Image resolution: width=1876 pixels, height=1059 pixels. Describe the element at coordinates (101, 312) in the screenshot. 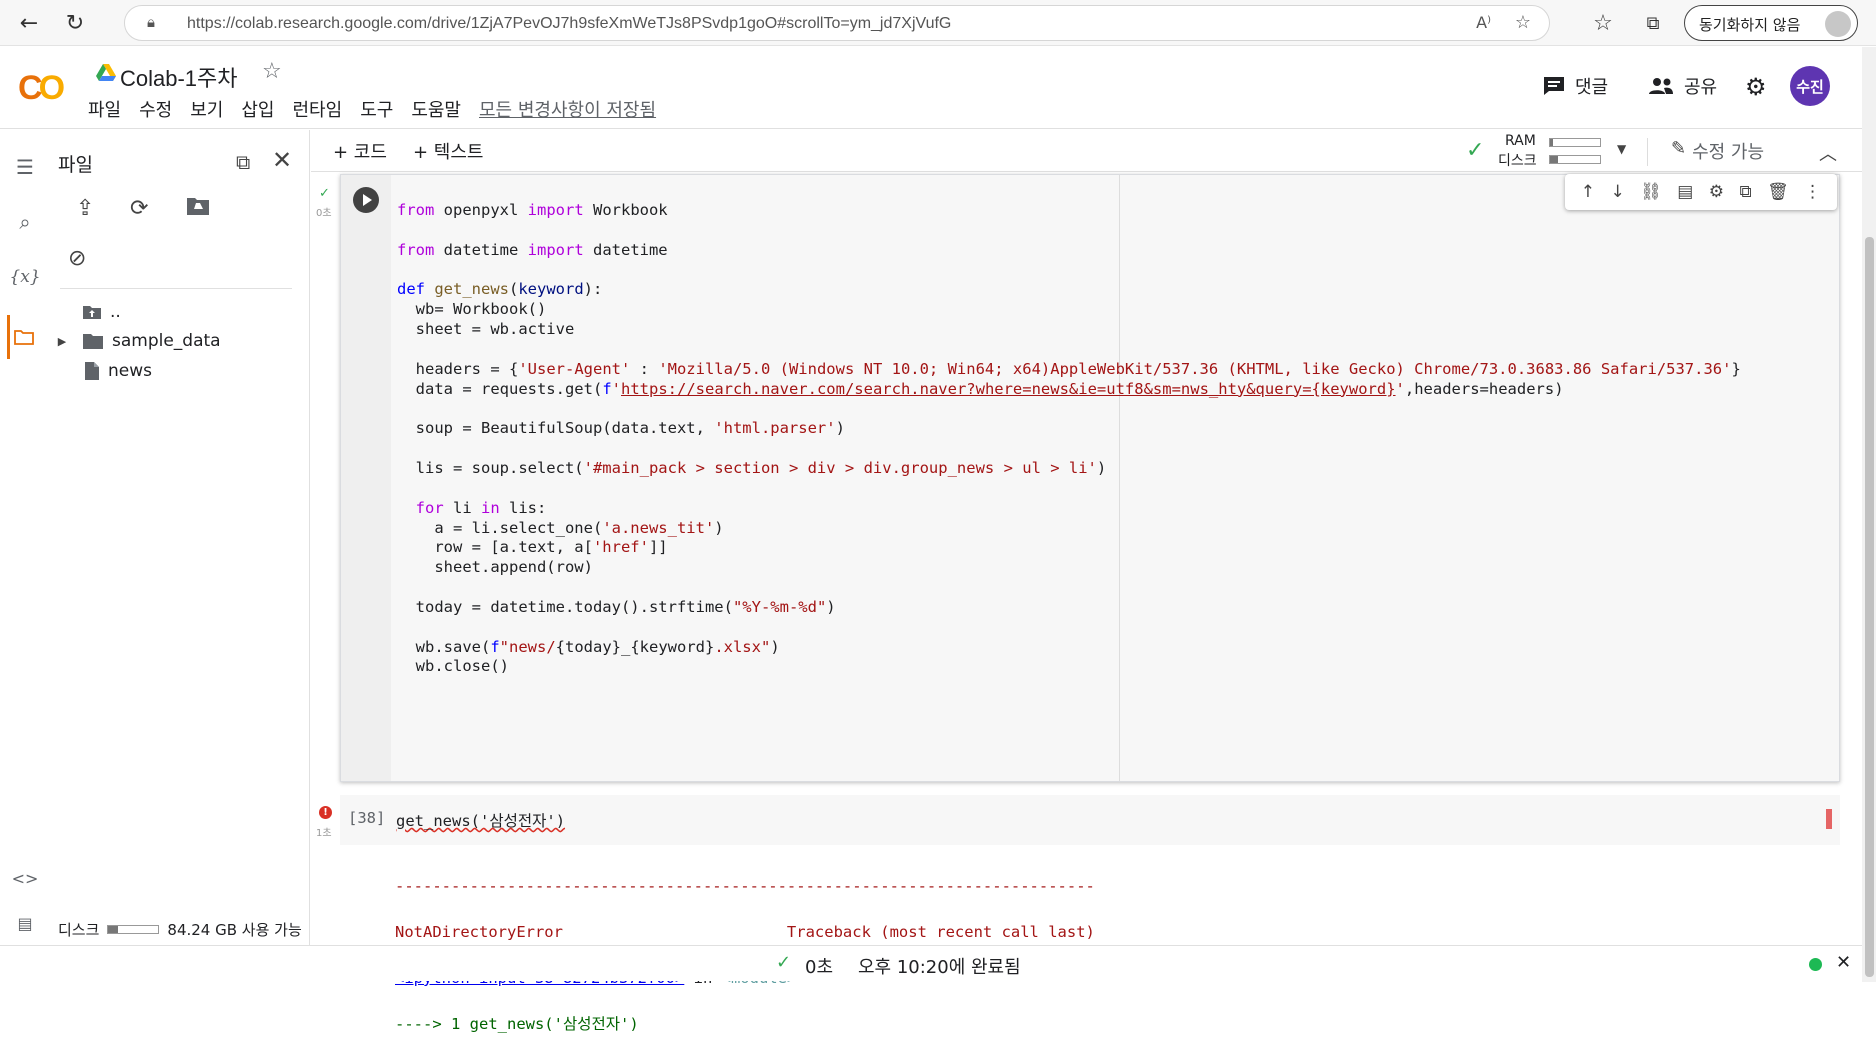

I see `file-item-parent: ..` at that location.